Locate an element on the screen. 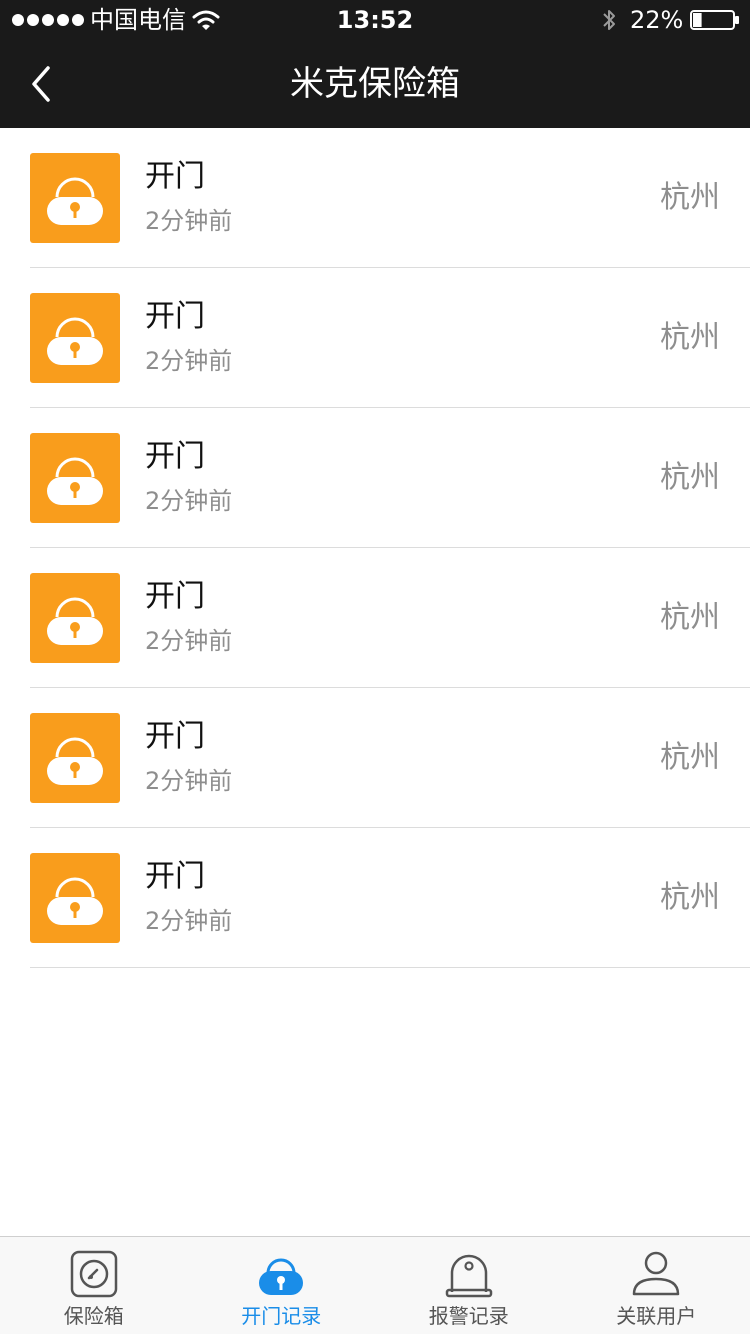 The image size is (750, 1334). divider is located at coordinates (390, 967).